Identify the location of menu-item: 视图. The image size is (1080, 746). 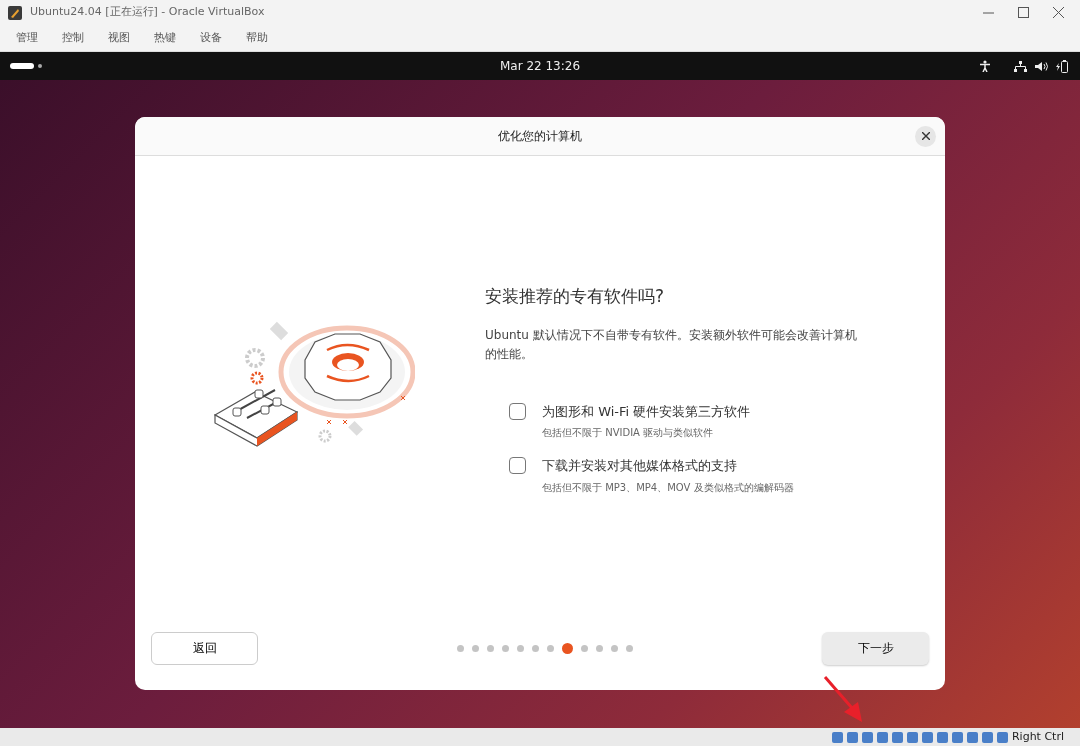
(119, 38).